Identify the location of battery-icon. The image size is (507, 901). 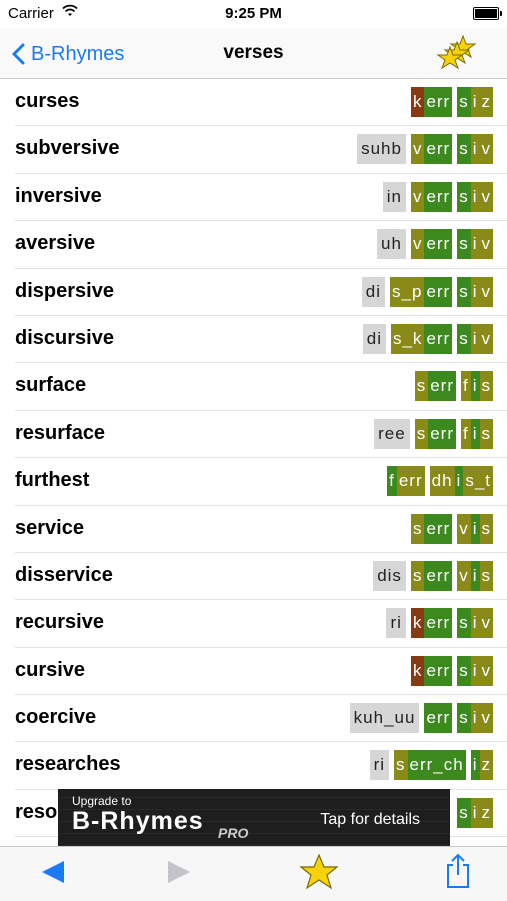
(487, 13).